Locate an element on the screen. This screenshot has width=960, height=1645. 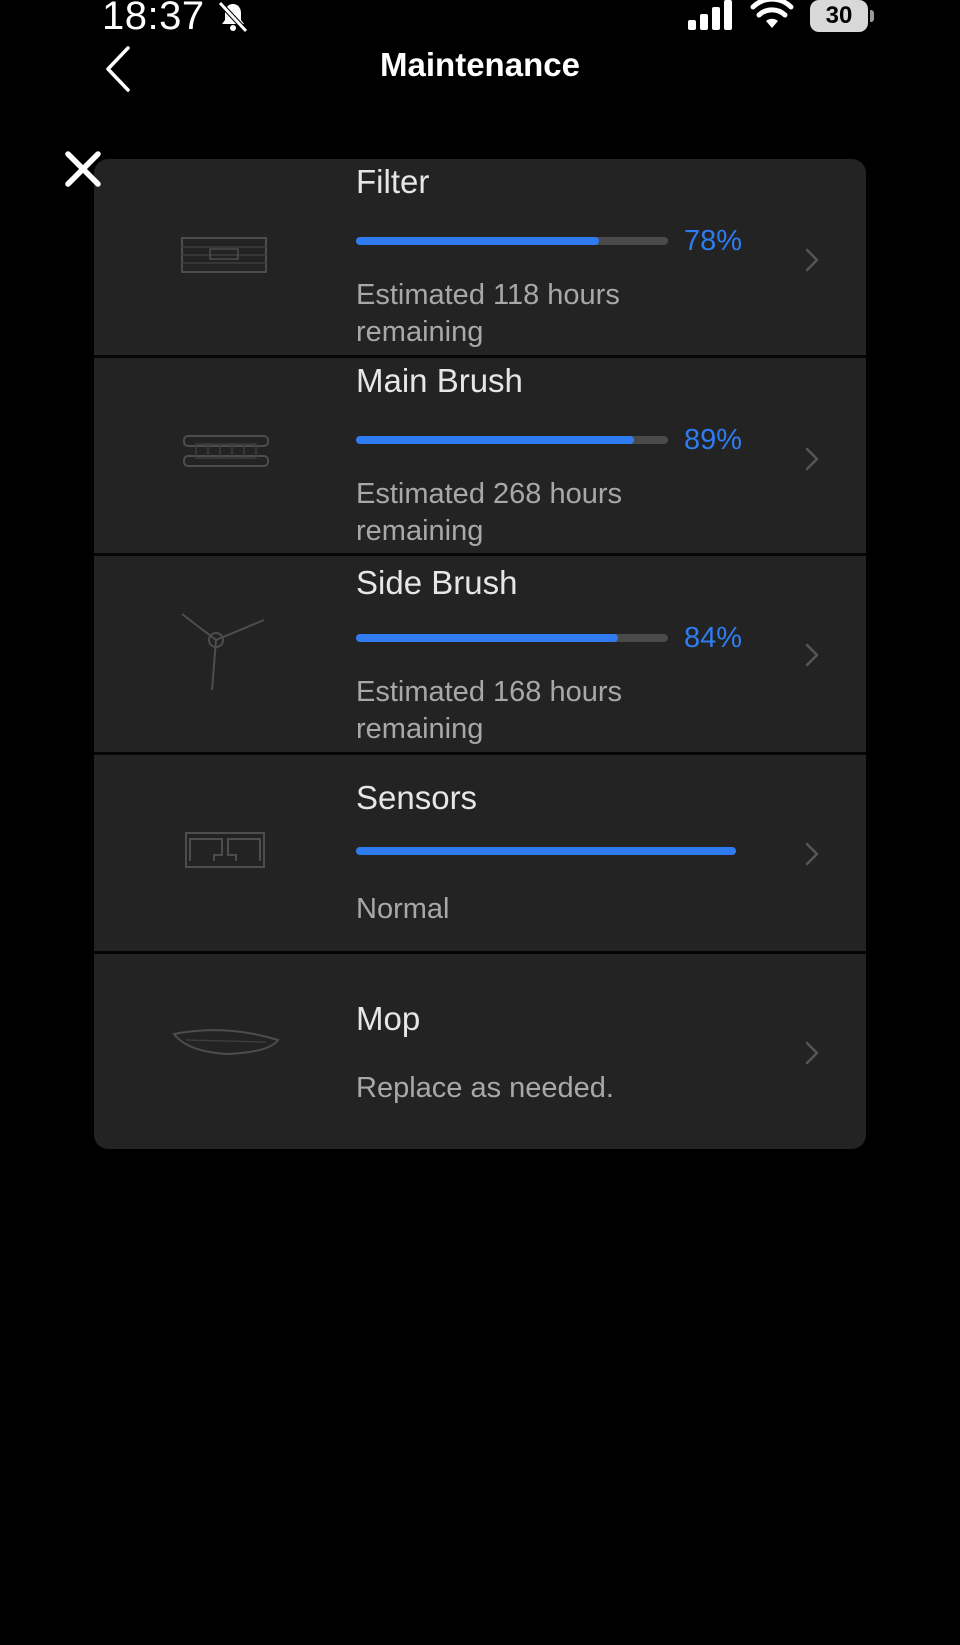
status-bar: 18:37 30 is located at coordinates (480, 20).